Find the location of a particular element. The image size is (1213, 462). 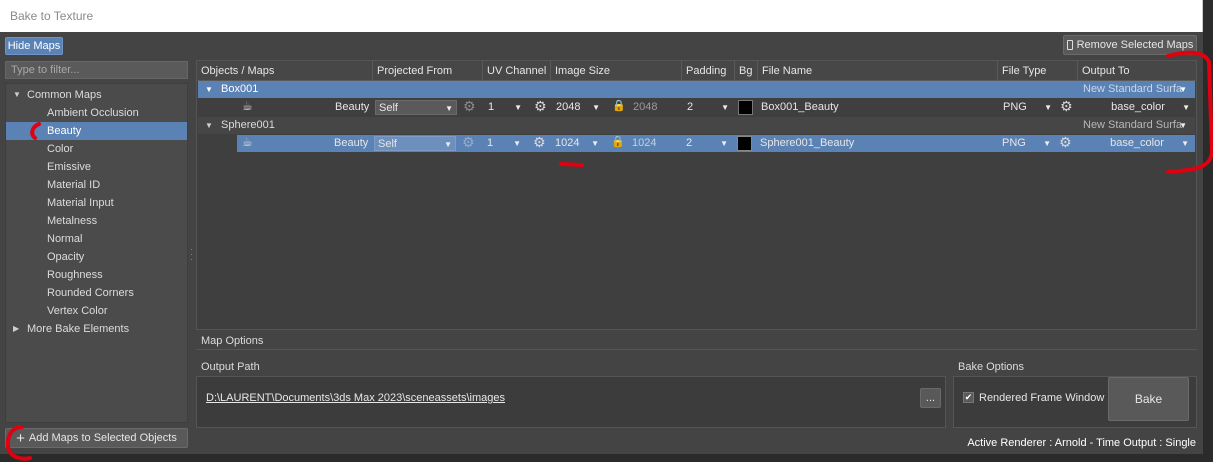

window-edge-bottom is located at coordinates (601, 458).